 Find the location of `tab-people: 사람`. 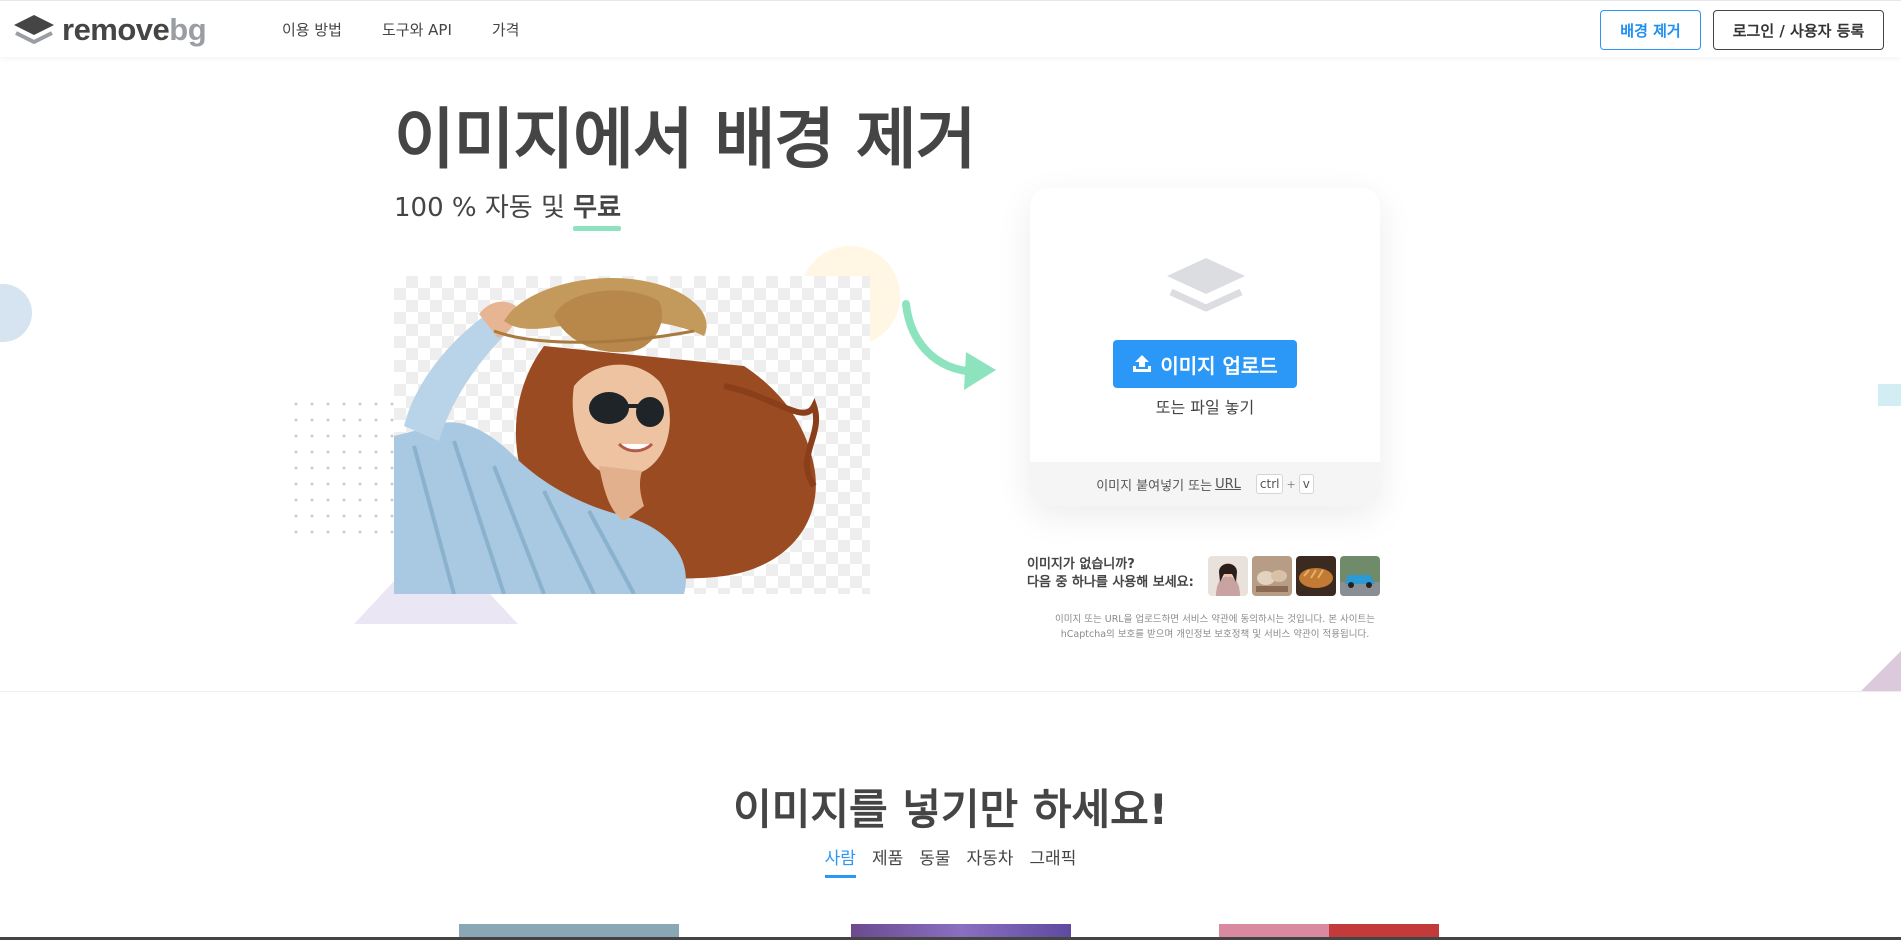

tab-people: 사람 is located at coordinates (840, 862).